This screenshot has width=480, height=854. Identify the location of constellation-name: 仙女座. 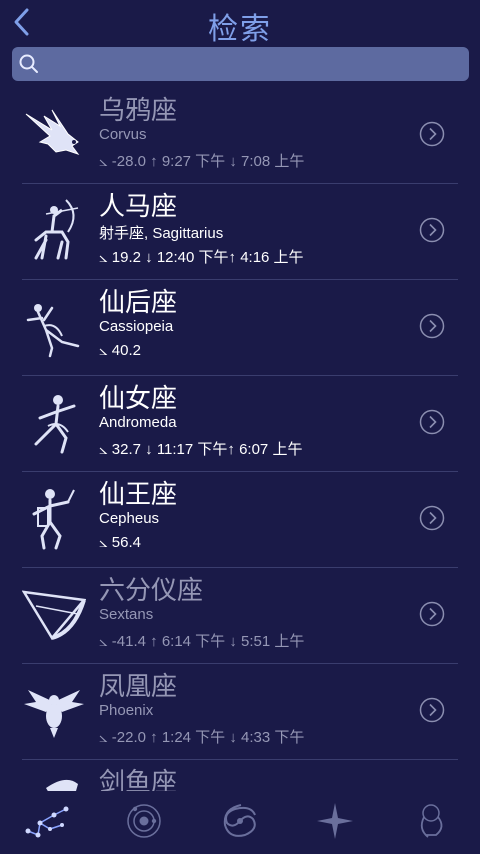
(138, 398).